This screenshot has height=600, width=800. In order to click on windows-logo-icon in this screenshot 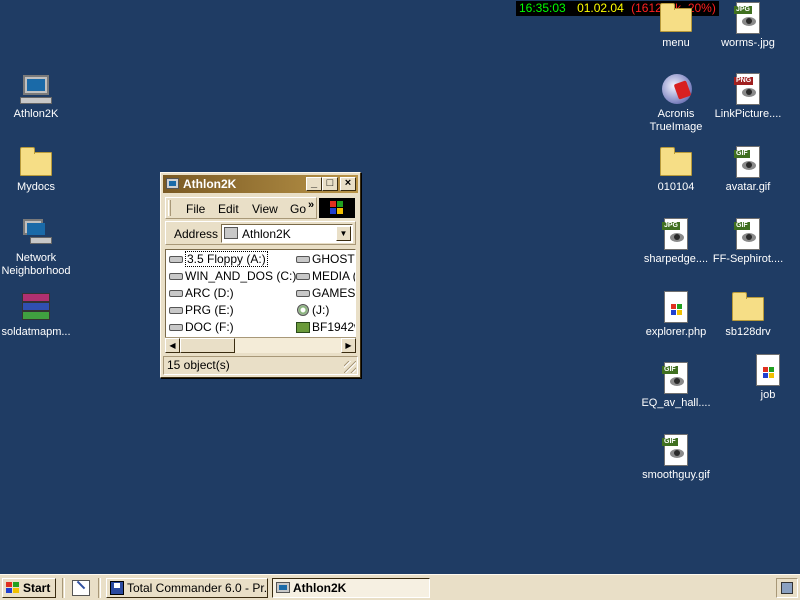, I will do `click(13, 588)`.